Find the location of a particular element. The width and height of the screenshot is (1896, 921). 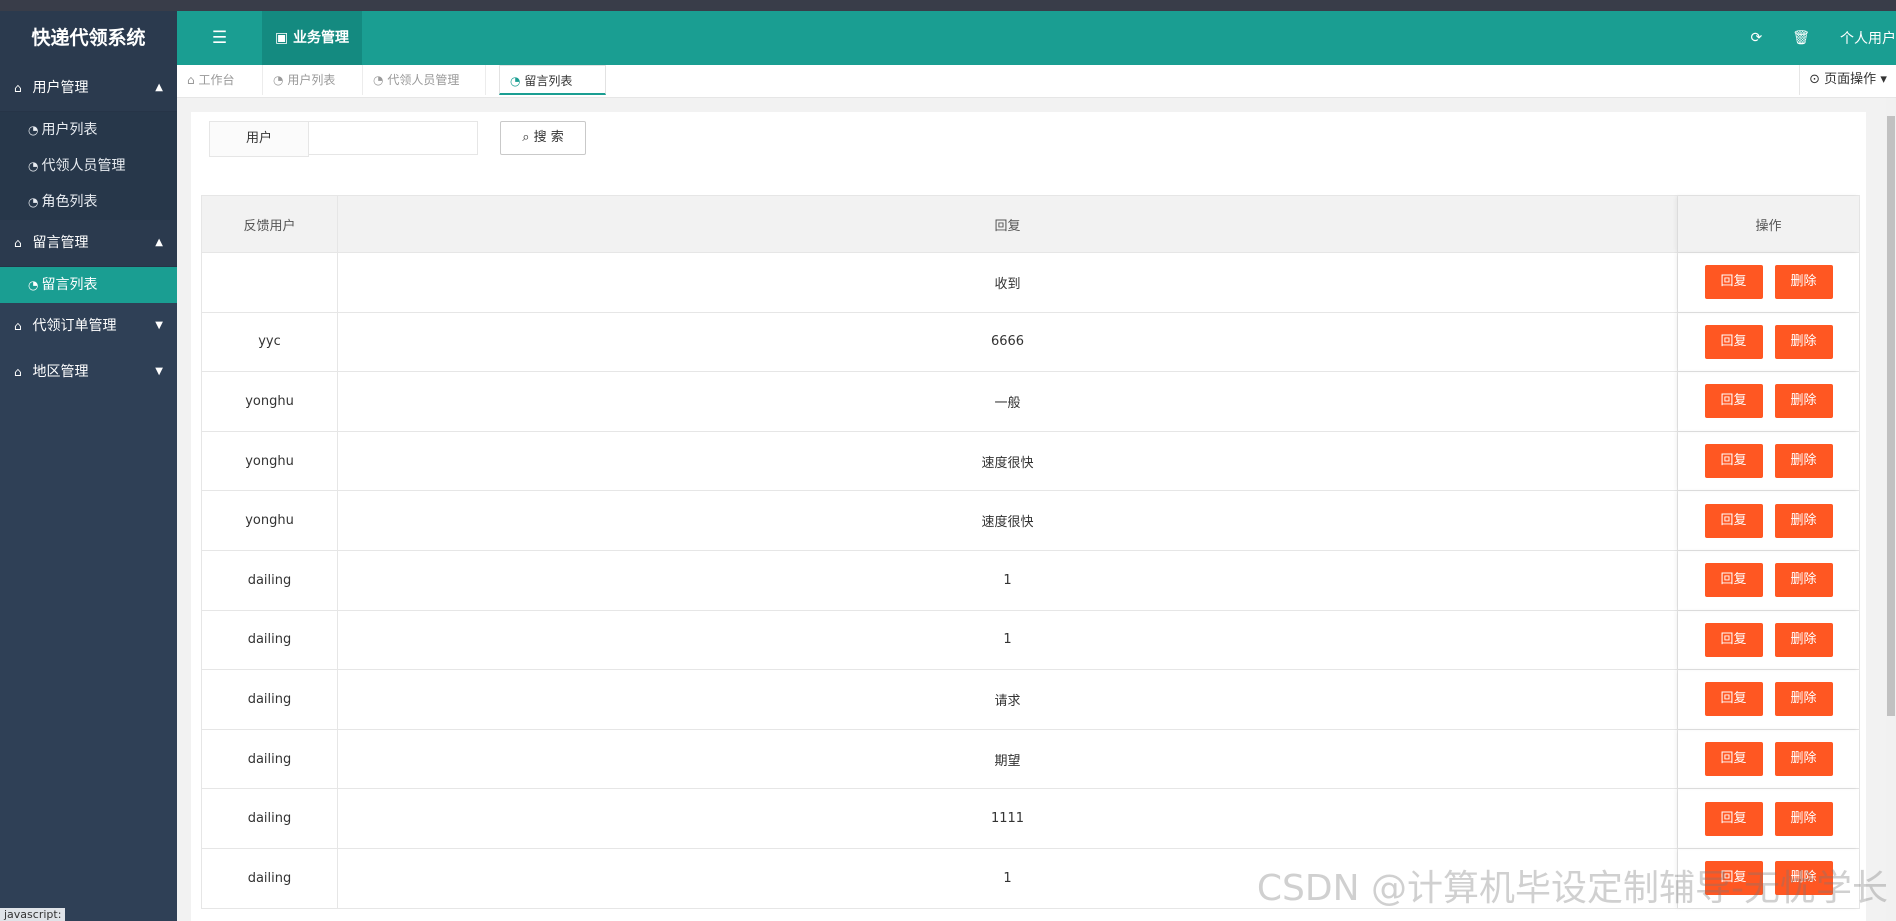

nav-group-order-management: ⌂ 代领订单管理 ▼ is located at coordinates (88, 326).